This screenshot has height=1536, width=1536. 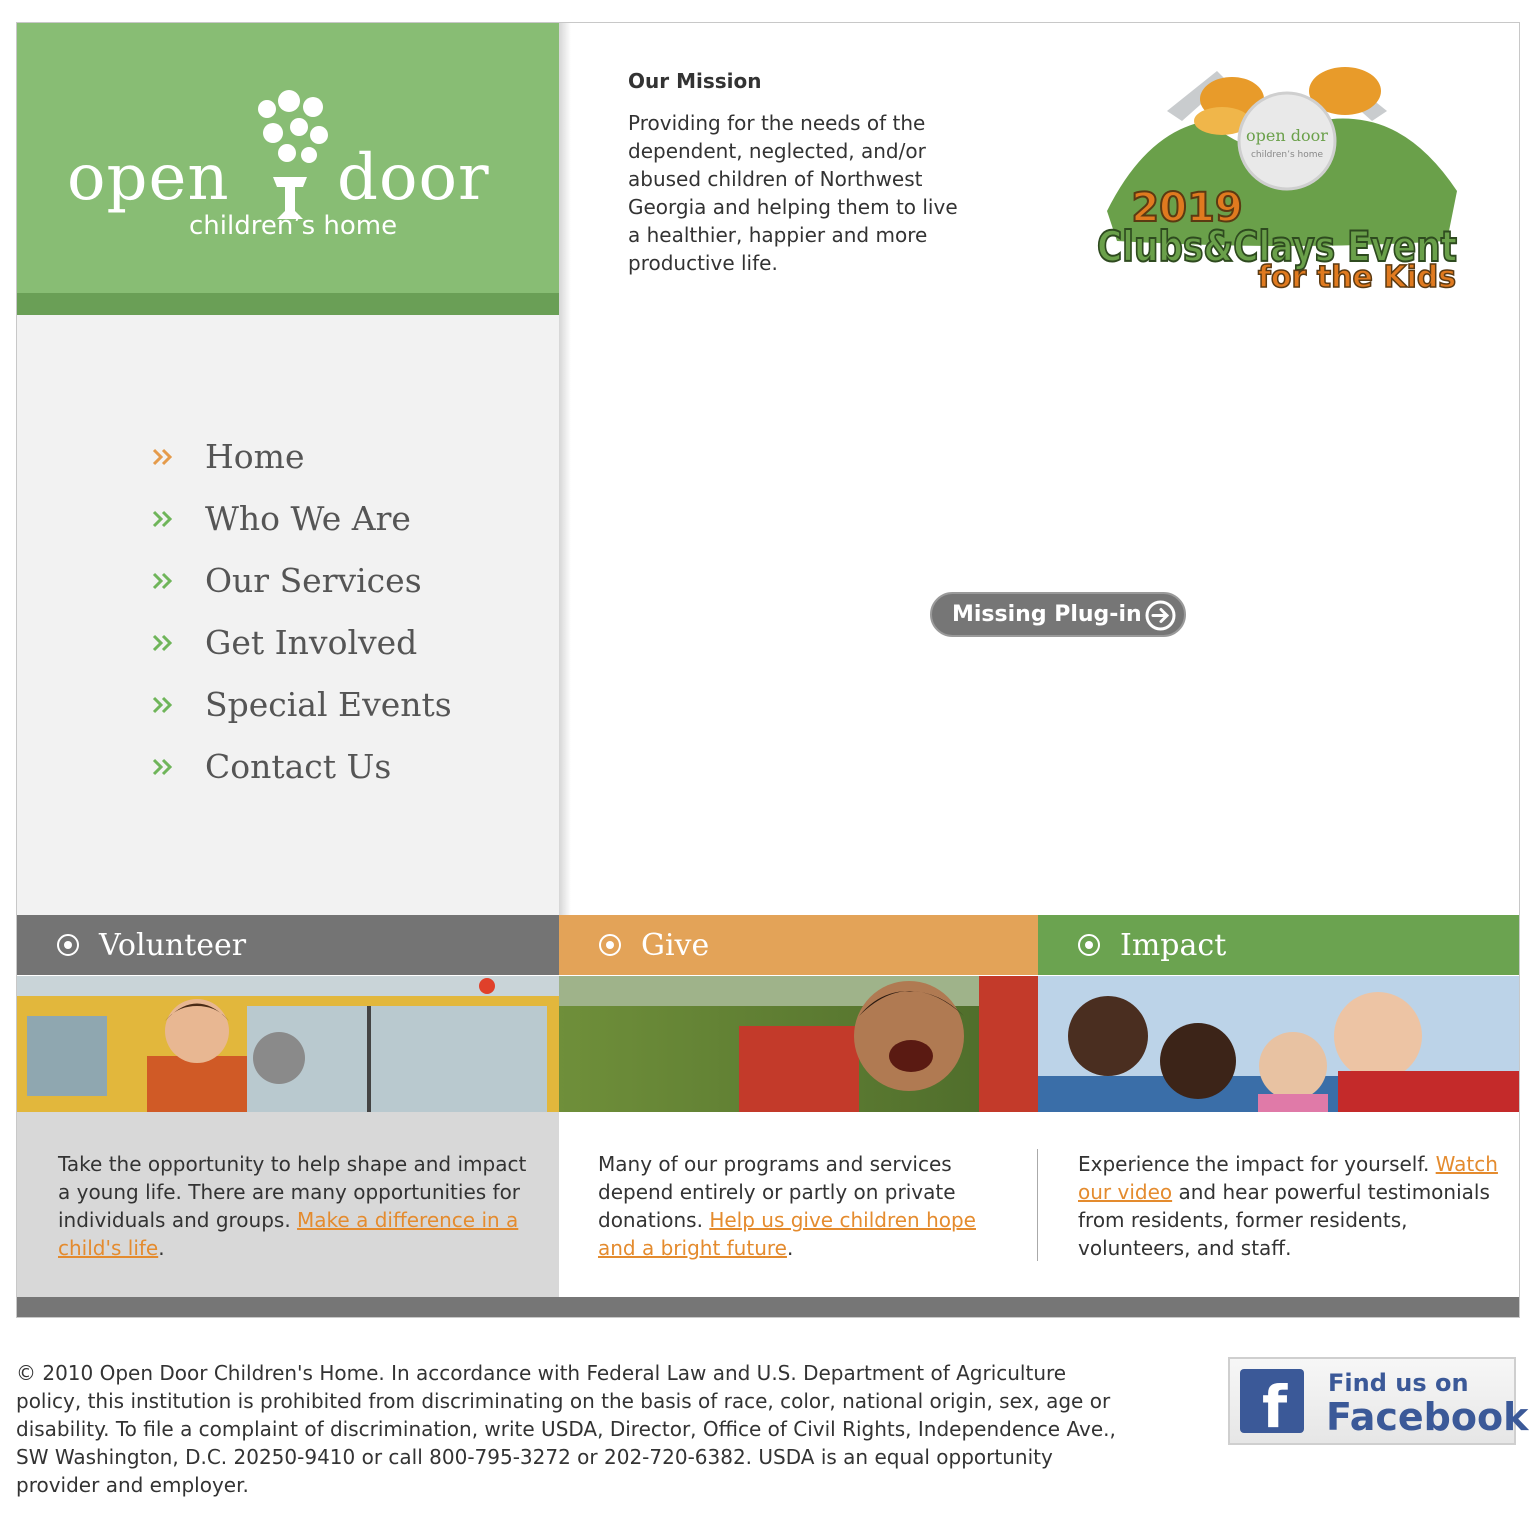 What do you see at coordinates (675, 945) in the screenshot?
I see `tile-title: Give` at bounding box center [675, 945].